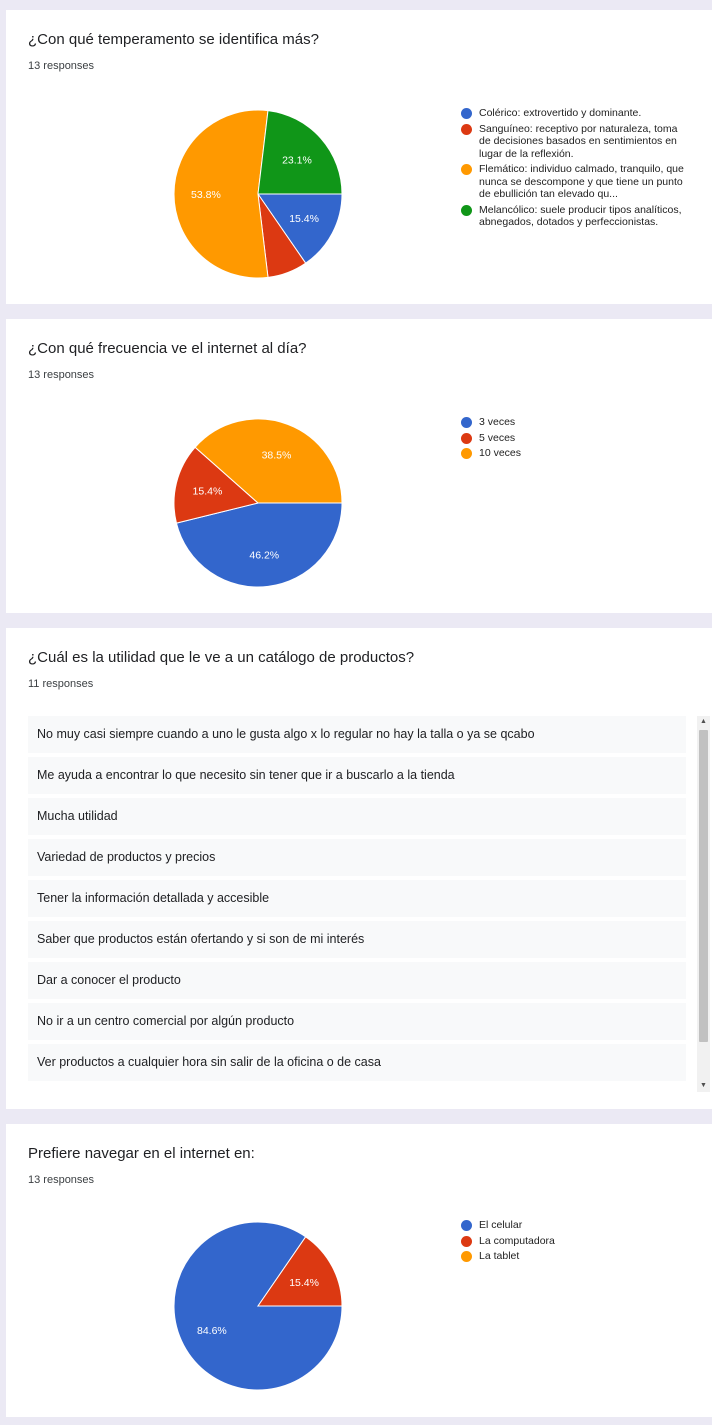 The image size is (712, 1425). Describe the element at coordinates (258, 503) in the screenshot. I see `pie-chart: 46.2% 15.4% 38.5%` at that location.